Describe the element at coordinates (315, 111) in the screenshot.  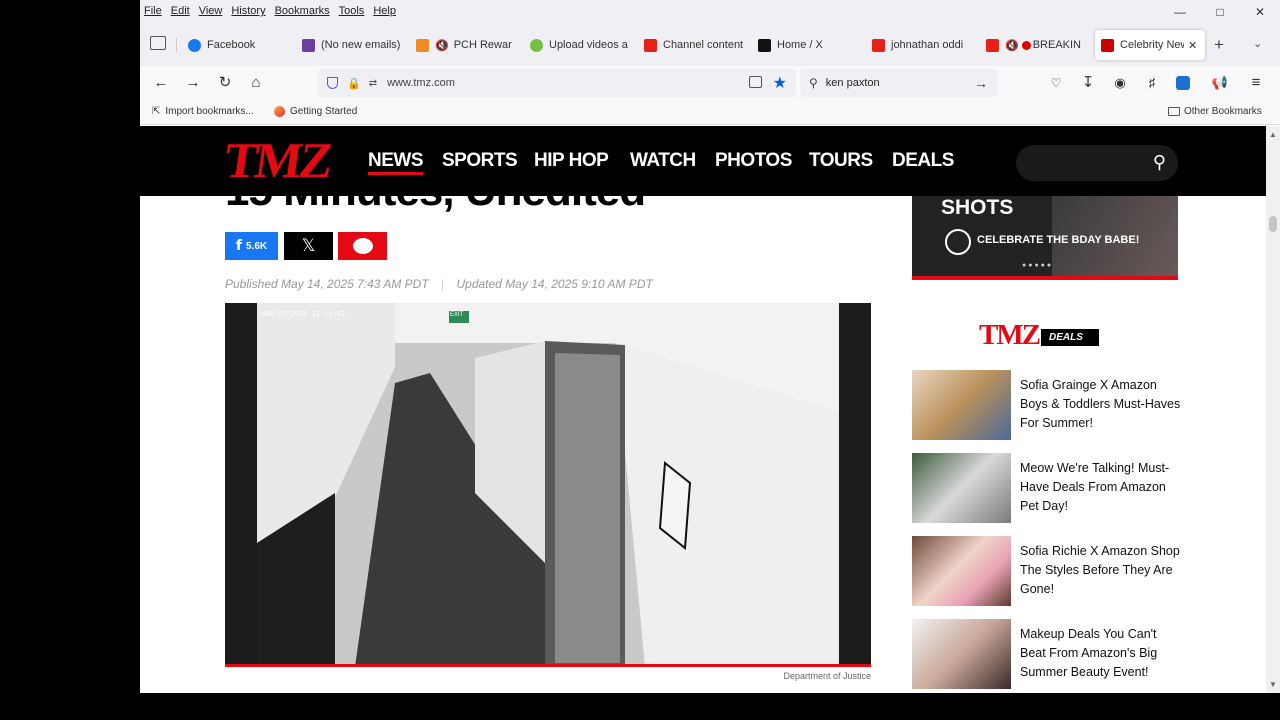
I see `bookmark-getting-started: Getting Started` at that location.